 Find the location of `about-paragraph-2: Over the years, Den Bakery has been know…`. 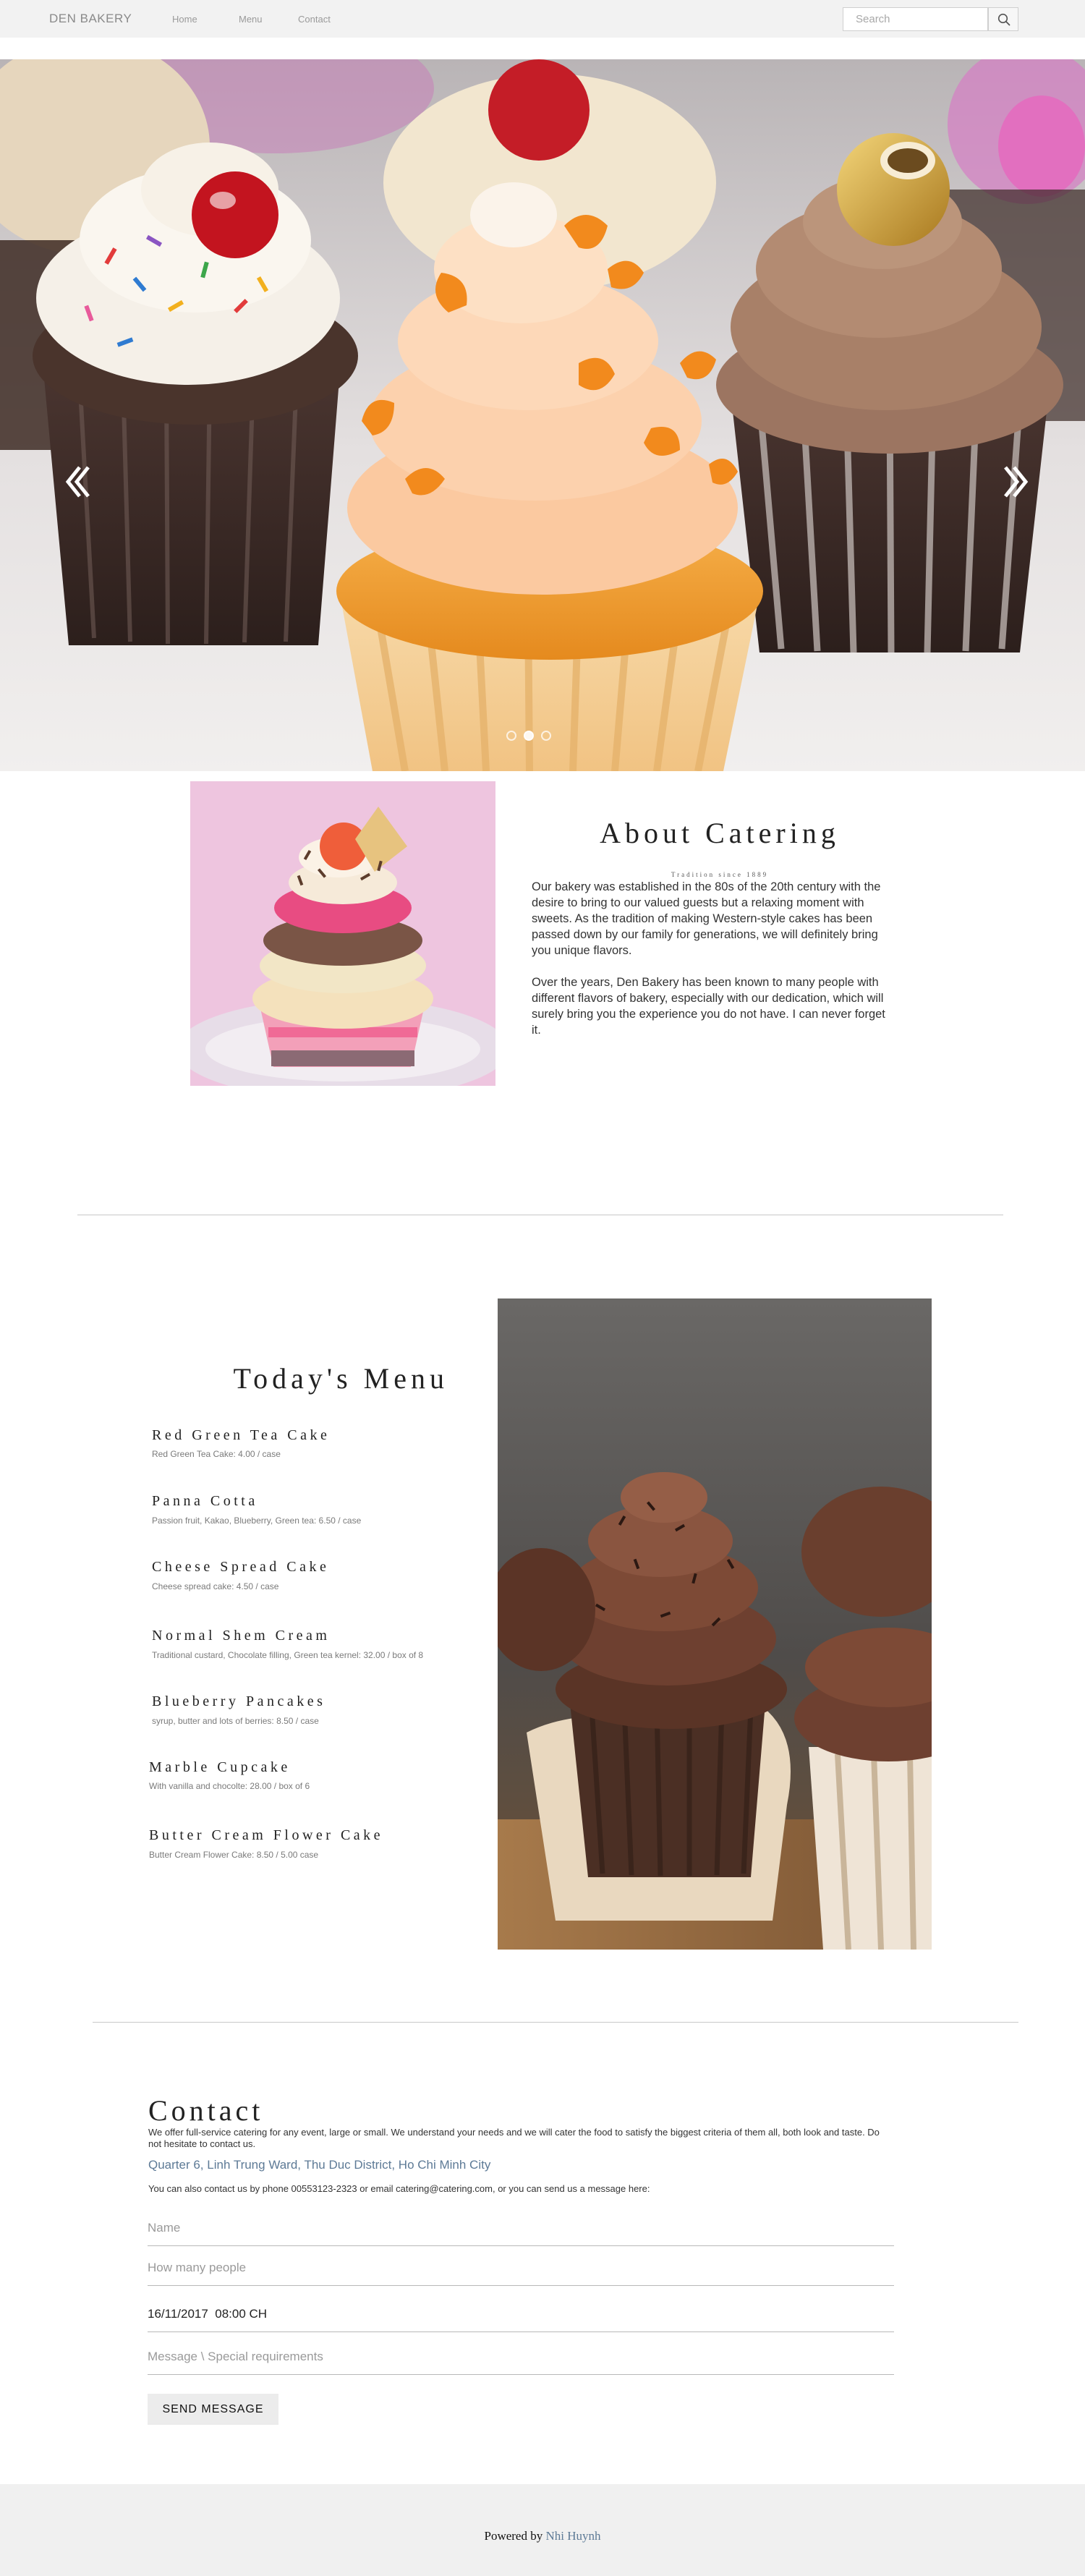

about-paragraph-2: Over the years, Den Bakery has been know… is located at coordinates (708, 1006).